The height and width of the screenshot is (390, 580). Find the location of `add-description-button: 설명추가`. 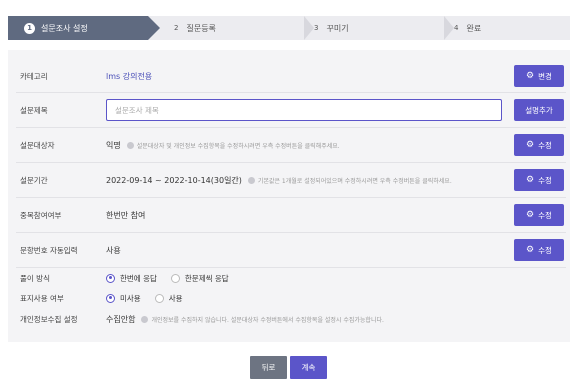

add-description-button: 설명추가 is located at coordinates (539, 110).